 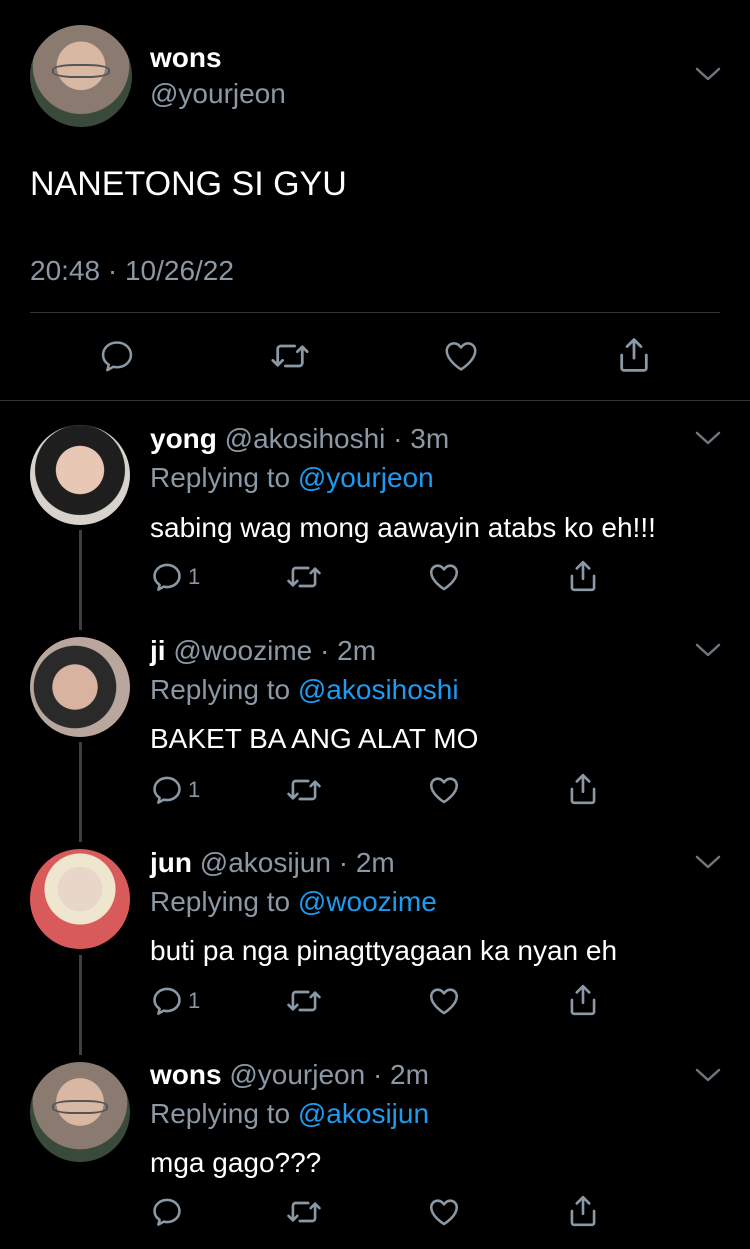 What do you see at coordinates (363, 1113) in the screenshot?
I see `replying-to-link: @akosijun` at bounding box center [363, 1113].